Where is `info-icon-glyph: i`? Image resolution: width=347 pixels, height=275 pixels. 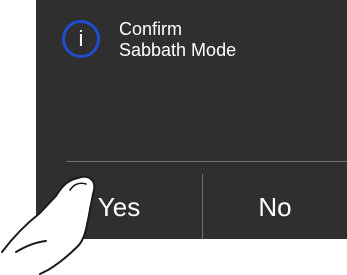 info-icon-glyph: i is located at coordinates (81, 38).